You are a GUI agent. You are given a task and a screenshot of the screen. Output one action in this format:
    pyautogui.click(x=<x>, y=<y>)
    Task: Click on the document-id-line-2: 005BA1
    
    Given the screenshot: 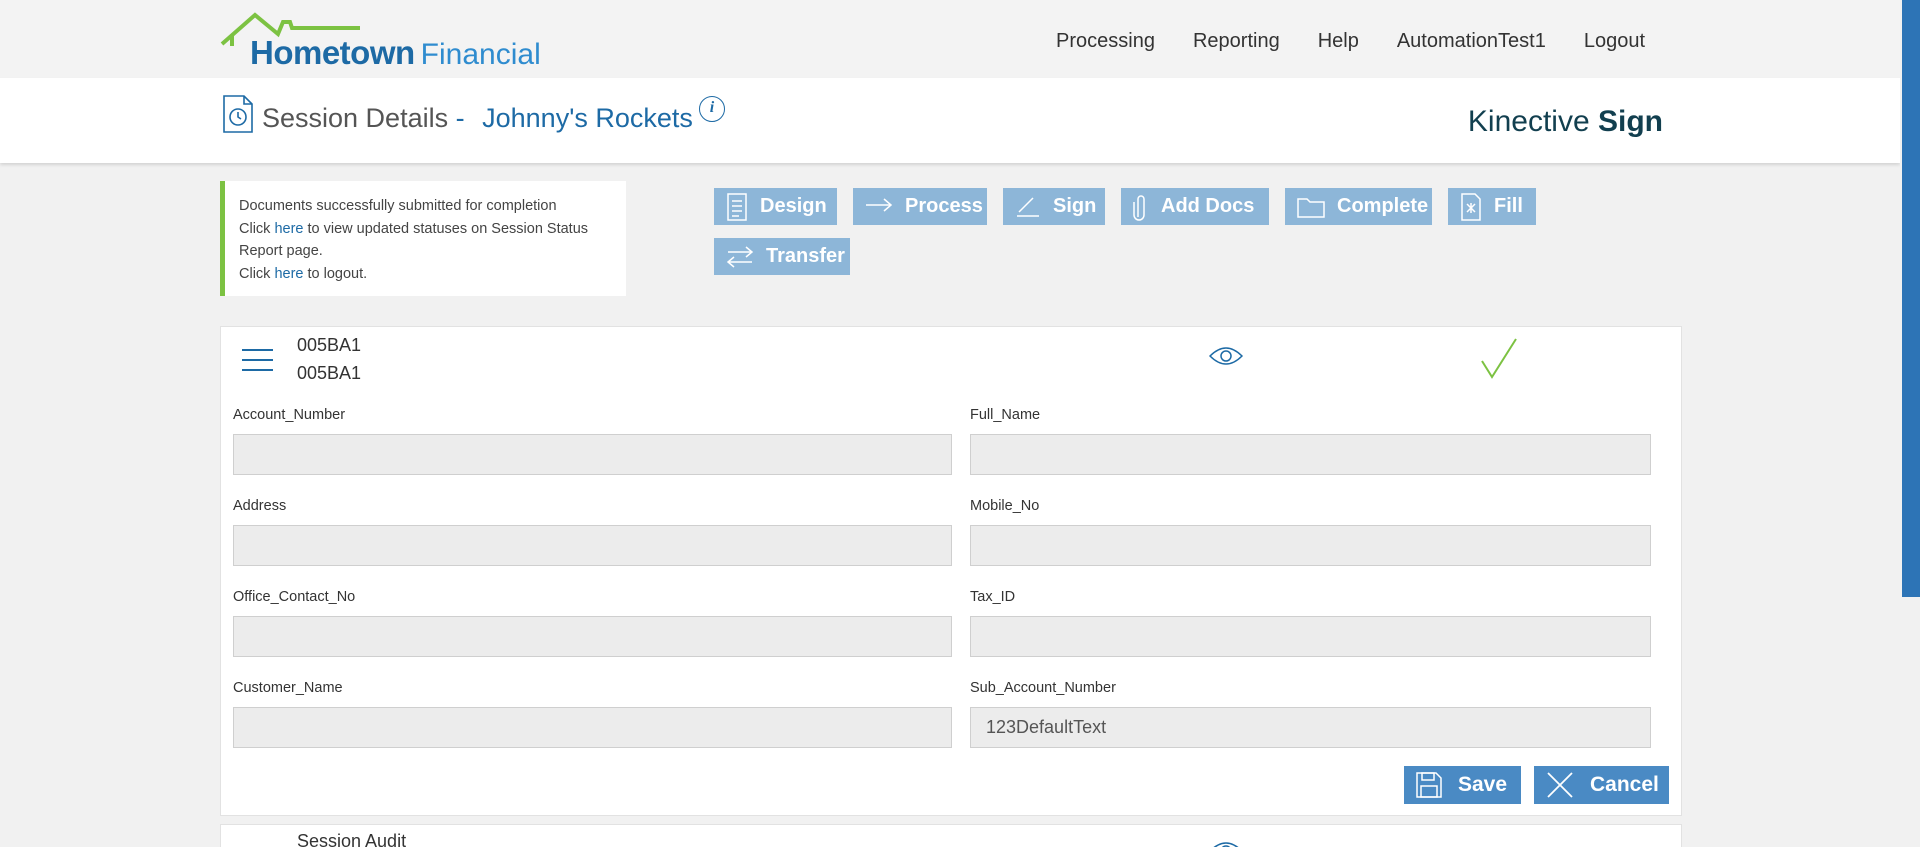 What is the action you would take?
    pyautogui.click(x=329, y=373)
    